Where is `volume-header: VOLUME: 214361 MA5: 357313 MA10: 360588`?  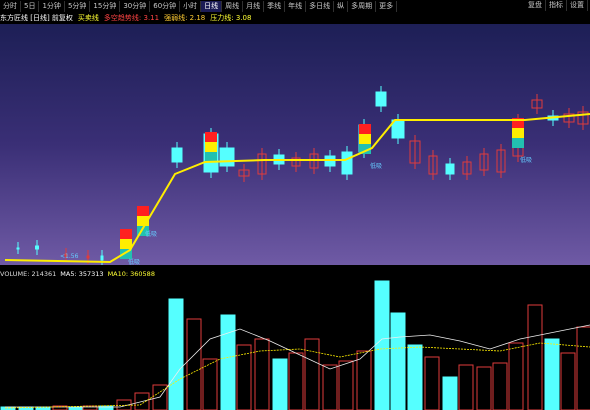 volume-header: VOLUME: 214361 MA5: 357313 MA10: 360588 is located at coordinates (79, 274).